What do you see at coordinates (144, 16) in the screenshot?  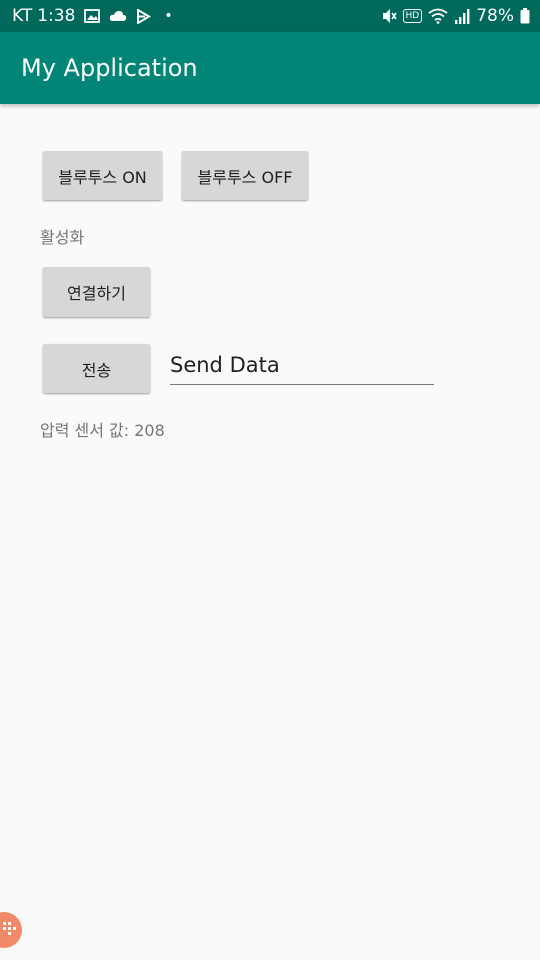 I see `play-store-icon` at bounding box center [144, 16].